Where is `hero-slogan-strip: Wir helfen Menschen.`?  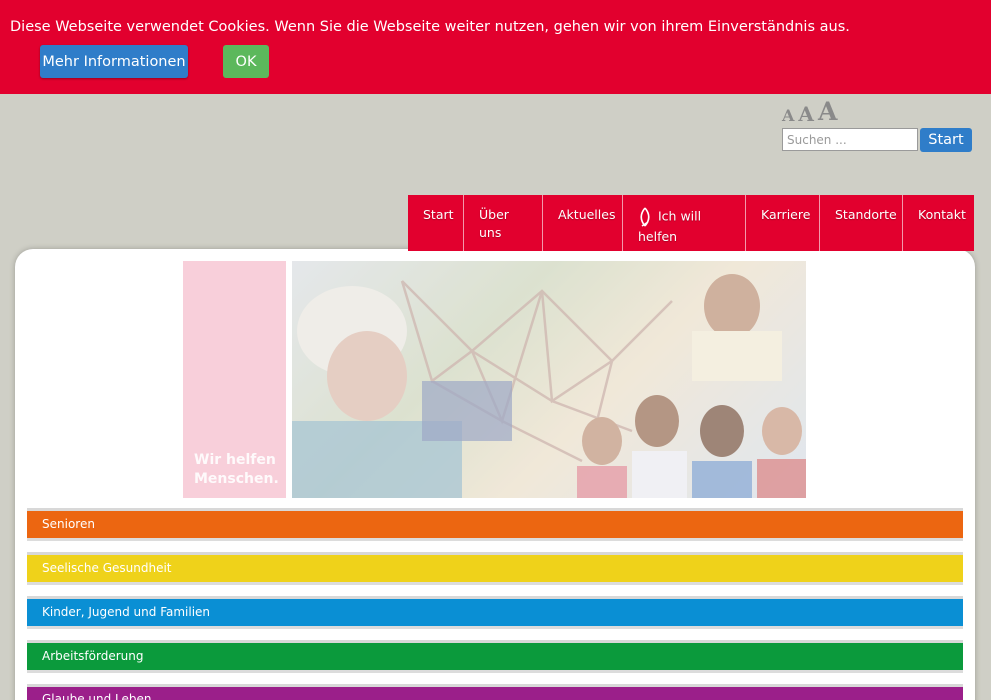
hero-slogan-strip: Wir helfen Menschen. is located at coordinates (234, 379).